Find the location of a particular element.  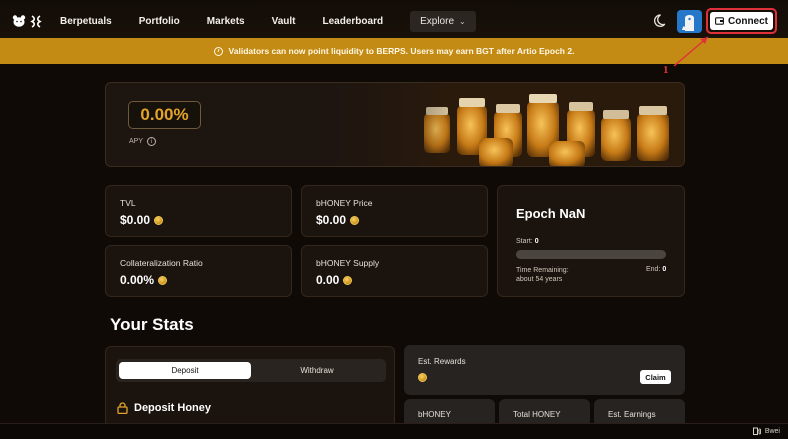

explore-dropdown: Explore ⌄ is located at coordinates (443, 21).